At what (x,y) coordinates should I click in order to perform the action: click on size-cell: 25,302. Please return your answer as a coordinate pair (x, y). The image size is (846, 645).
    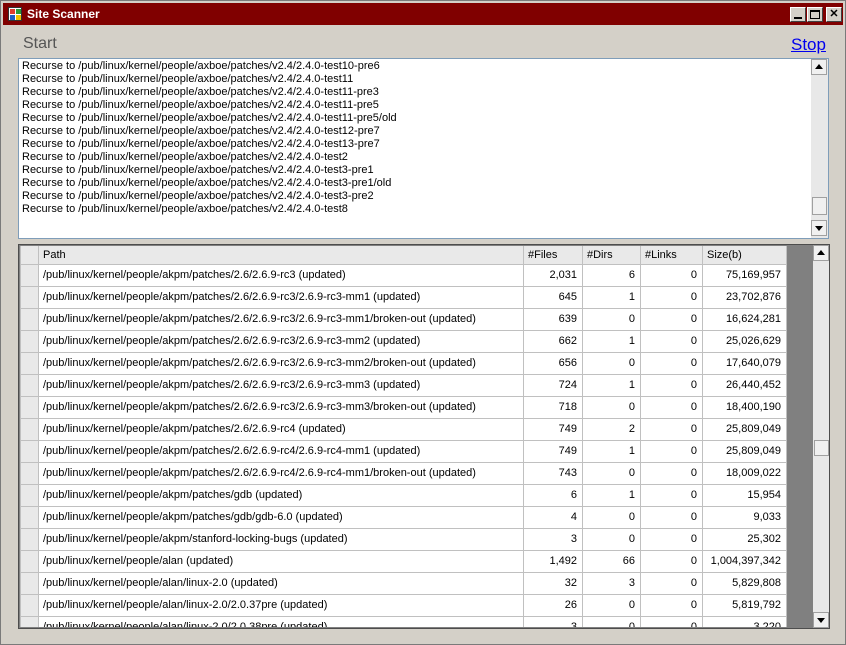
    Looking at the image, I should click on (744, 539).